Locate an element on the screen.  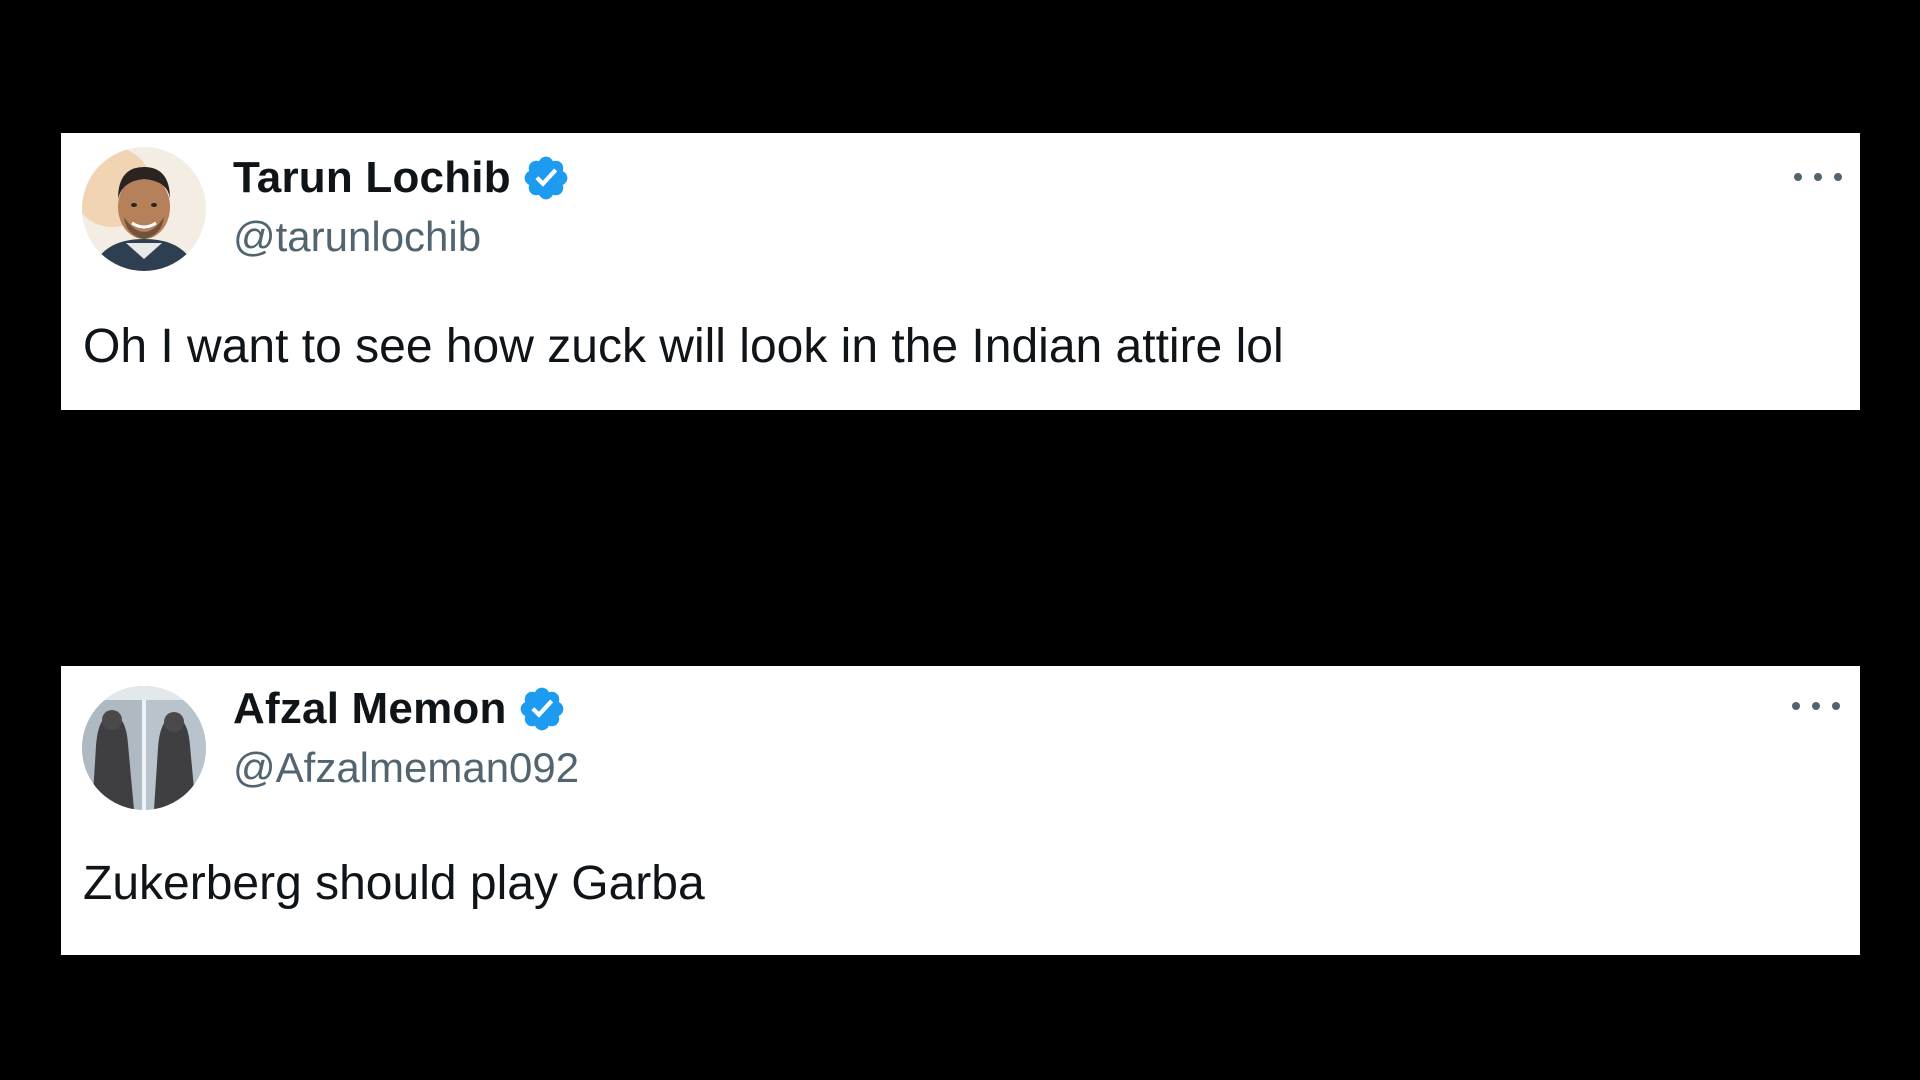
display-name: Tarun Lochib is located at coordinates (372, 178).